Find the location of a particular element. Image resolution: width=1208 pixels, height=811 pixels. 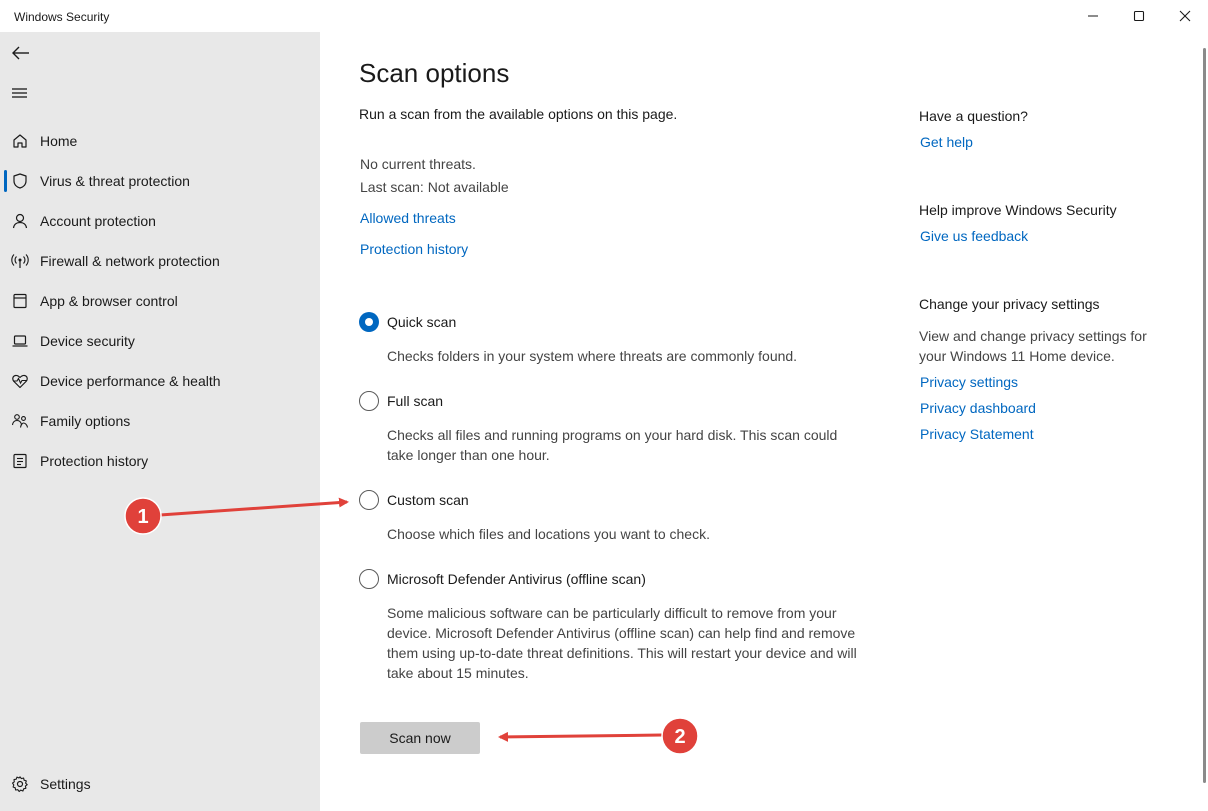

sidebar-item-virus-threat-protection: Virus & threat protection is located at coordinates (160, 181).